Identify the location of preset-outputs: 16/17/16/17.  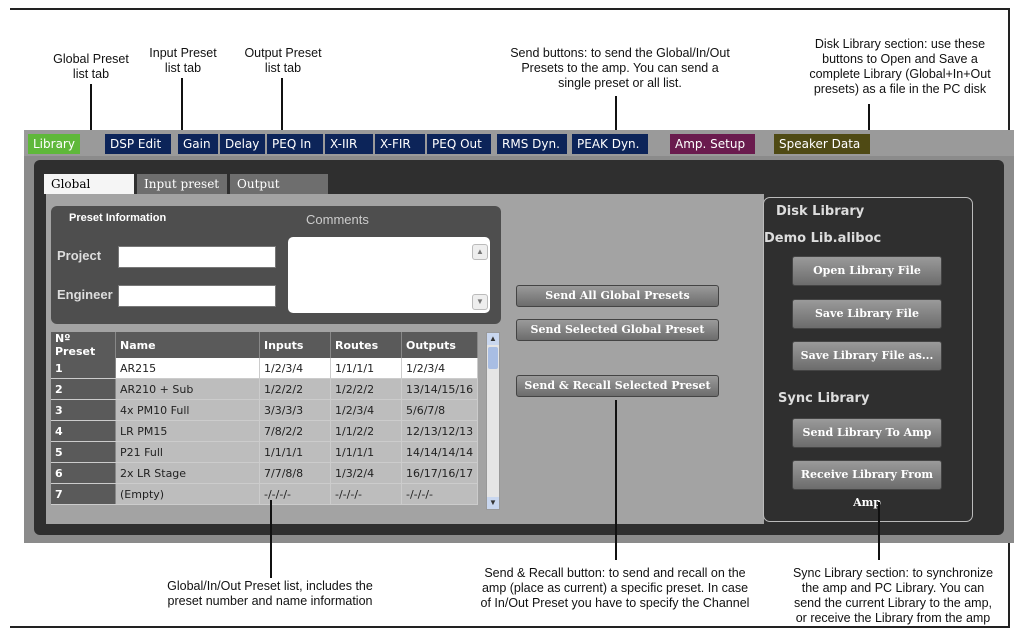
(440, 473).